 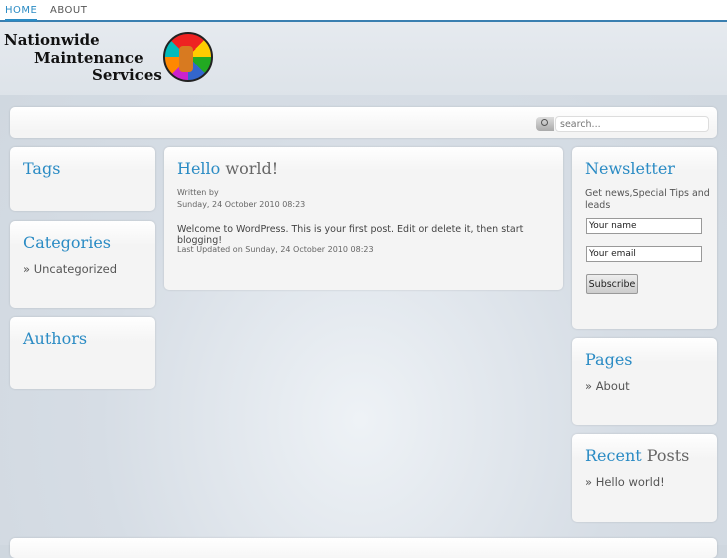 What do you see at coordinates (363, 122) in the screenshot?
I see `search-bar` at bounding box center [363, 122].